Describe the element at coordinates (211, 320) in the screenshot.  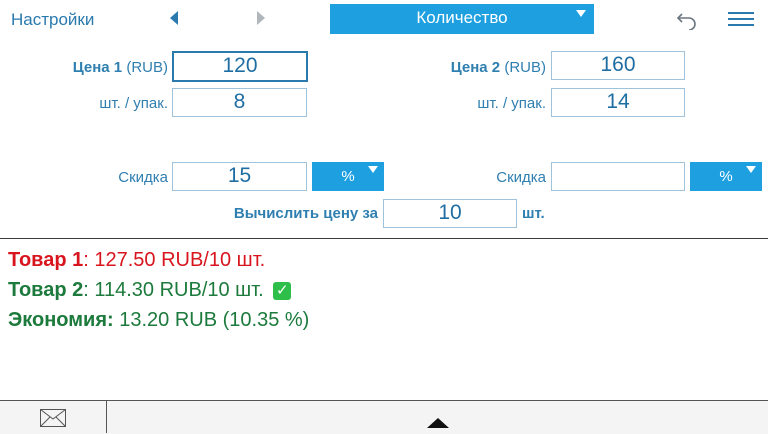
I see `result-savings-text: 13.20 RUB (10.35 %)` at that location.